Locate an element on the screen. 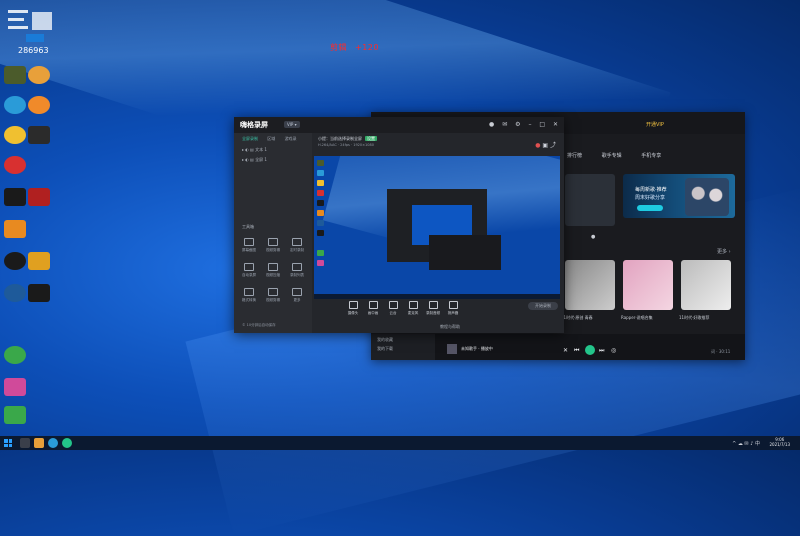 The width and height of the screenshot is (800, 536). song-title: 未知歌手 · 播放中 is located at coordinates (477, 348).